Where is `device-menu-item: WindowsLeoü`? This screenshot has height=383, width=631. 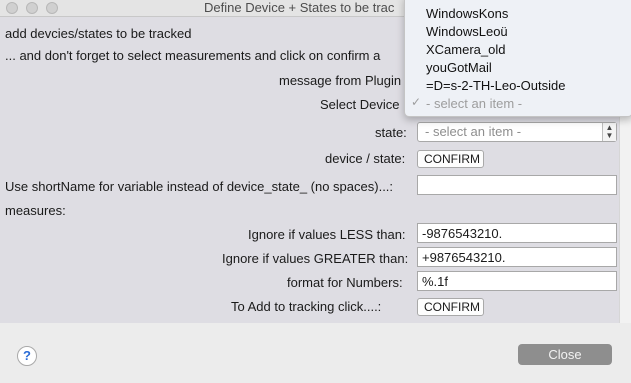
device-menu-item: WindowsLeoü is located at coordinates (467, 31).